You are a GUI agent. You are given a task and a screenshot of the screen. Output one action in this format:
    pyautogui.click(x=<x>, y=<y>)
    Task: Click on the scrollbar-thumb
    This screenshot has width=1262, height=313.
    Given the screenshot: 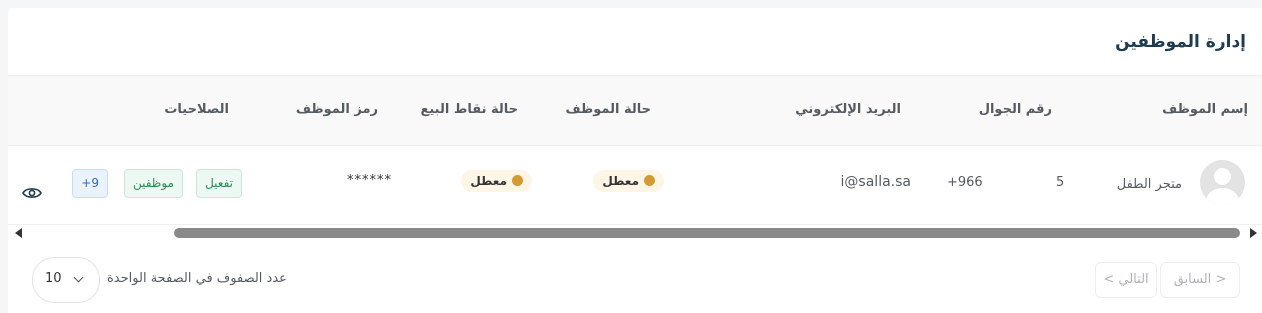 What is the action you would take?
    pyautogui.click(x=707, y=233)
    